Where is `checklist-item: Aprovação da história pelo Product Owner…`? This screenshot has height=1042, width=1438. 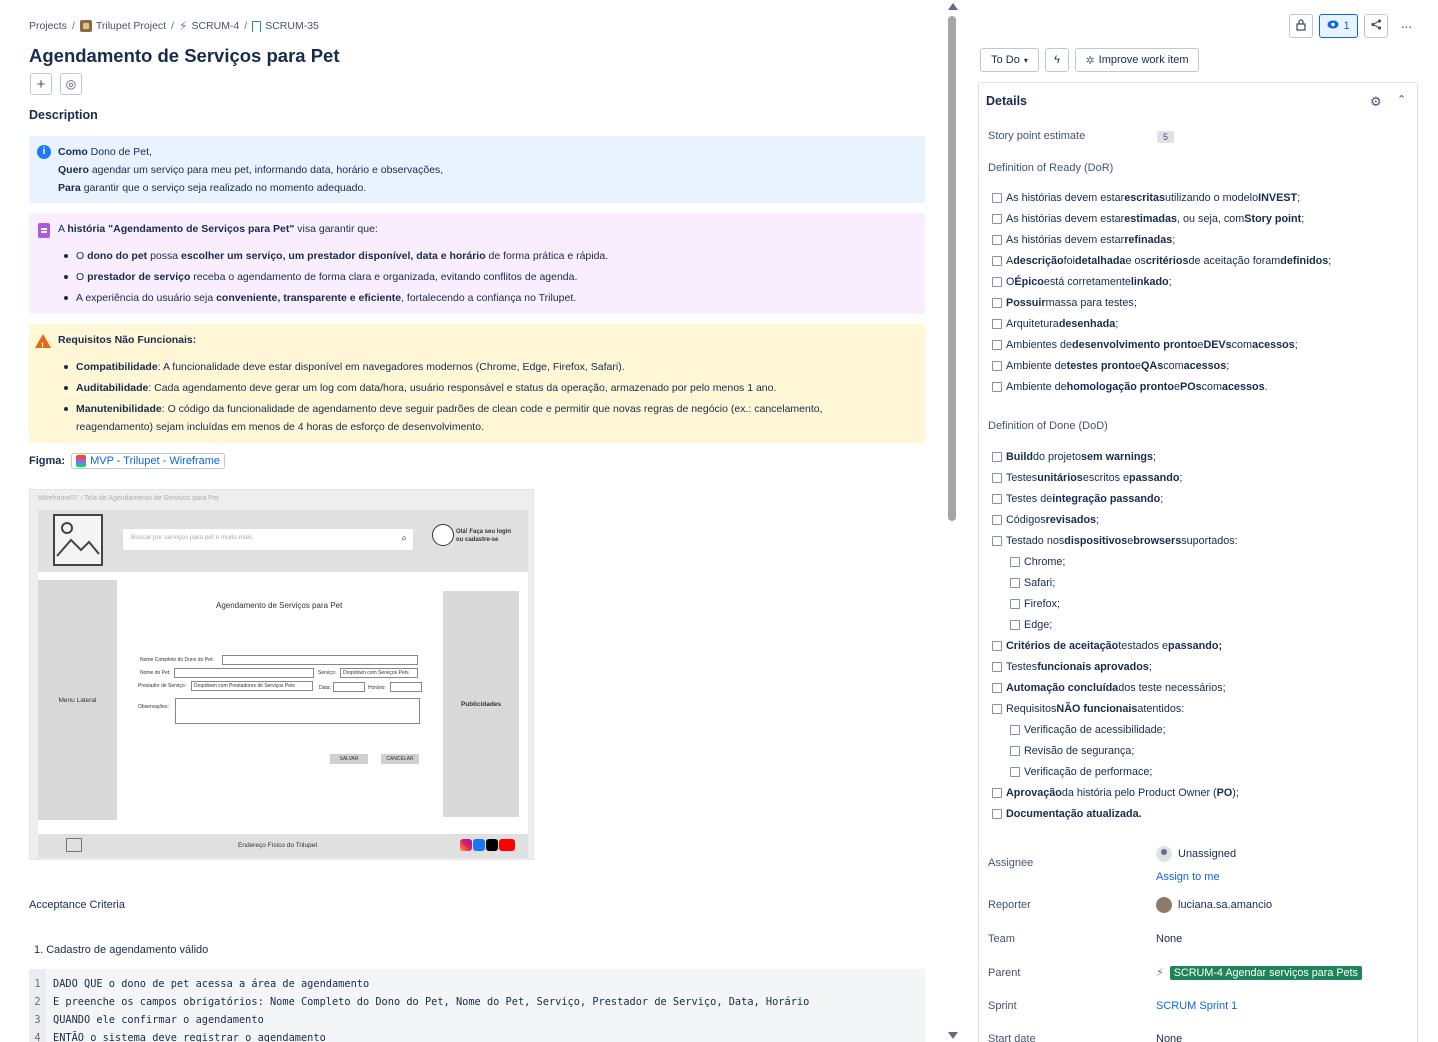
checklist-item: Aprovação da história pelo Product Owner… is located at coordinates (1115, 793).